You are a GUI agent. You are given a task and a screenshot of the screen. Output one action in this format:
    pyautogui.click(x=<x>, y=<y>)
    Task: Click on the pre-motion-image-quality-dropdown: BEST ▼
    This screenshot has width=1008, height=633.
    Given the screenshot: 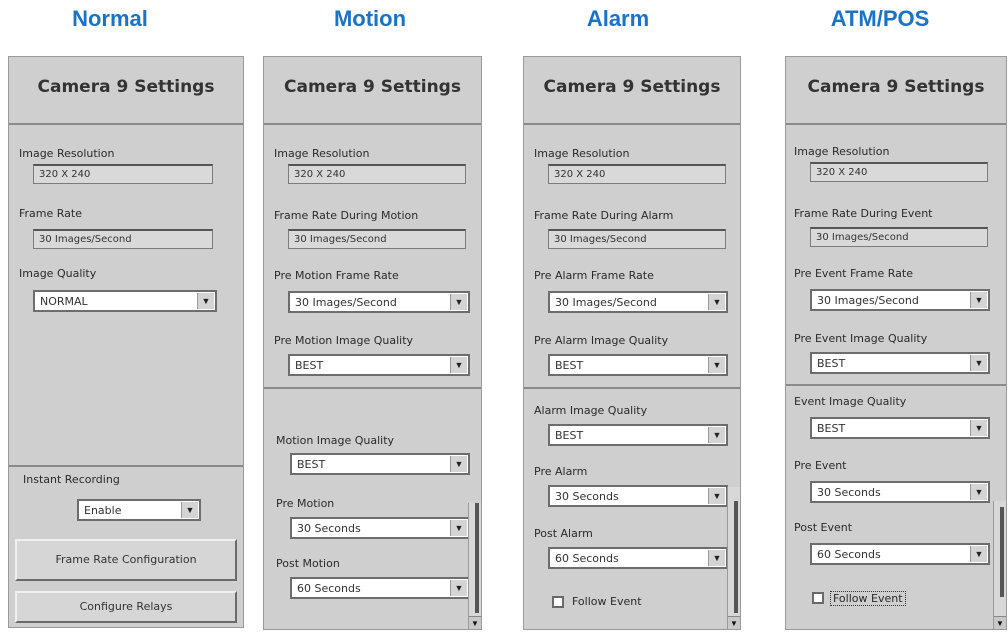 What is the action you would take?
    pyautogui.click(x=379, y=365)
    